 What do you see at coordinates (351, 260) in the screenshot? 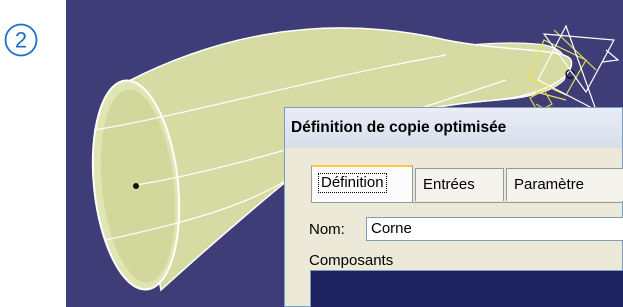
I see `components-label: Composants` at bounding box center [351, 260].